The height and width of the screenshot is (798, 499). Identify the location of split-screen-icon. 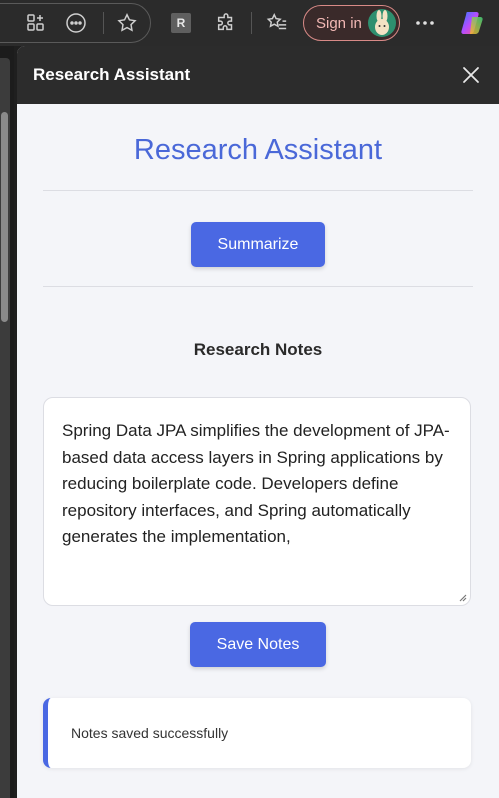
(36, 23).